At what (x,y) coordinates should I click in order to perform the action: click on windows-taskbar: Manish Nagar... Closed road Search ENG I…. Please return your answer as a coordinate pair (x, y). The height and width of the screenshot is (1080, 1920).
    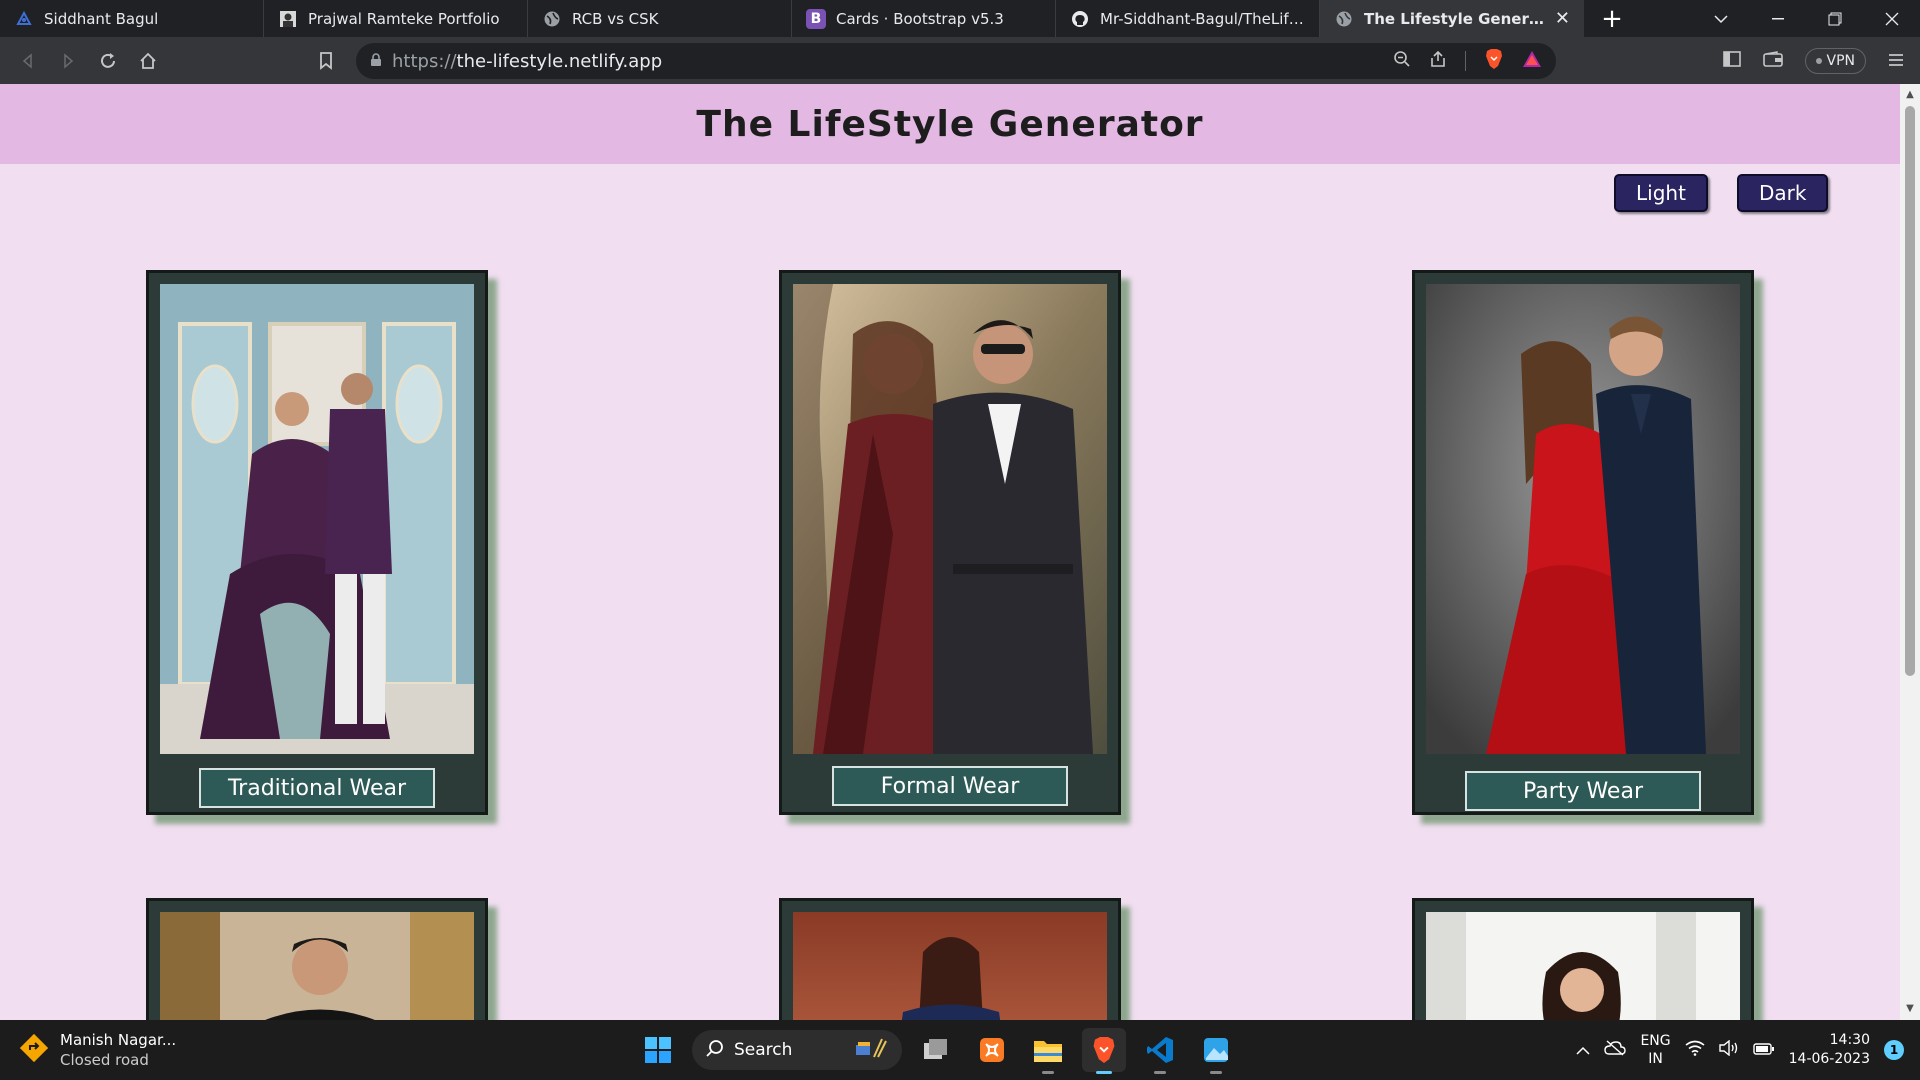
    Looking at the image, I should click on (960, 1050).